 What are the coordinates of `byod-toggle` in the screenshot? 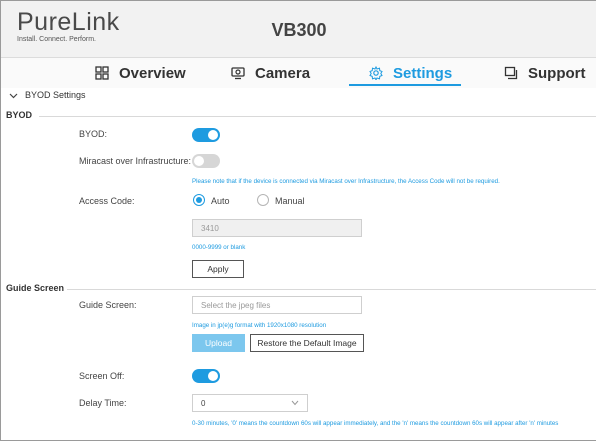 It's located at (206, 135).